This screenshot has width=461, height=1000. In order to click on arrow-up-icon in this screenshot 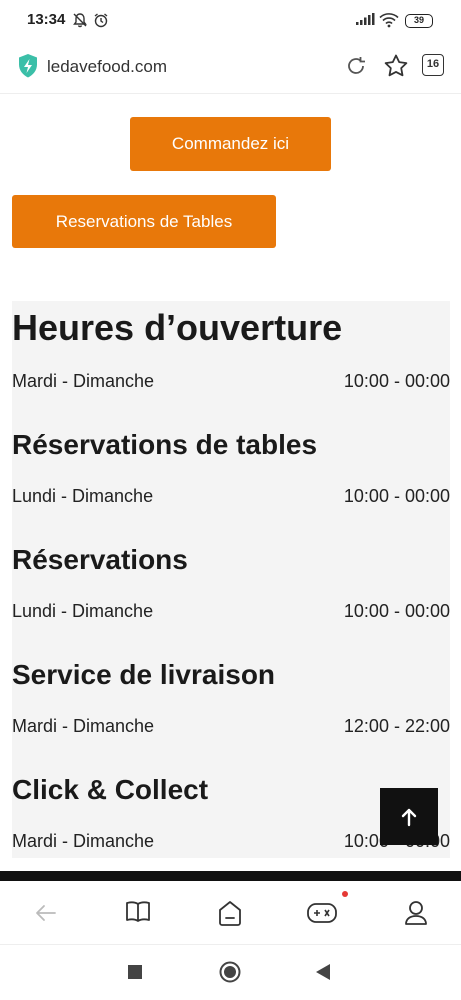, I will do `click(409, 817)`.